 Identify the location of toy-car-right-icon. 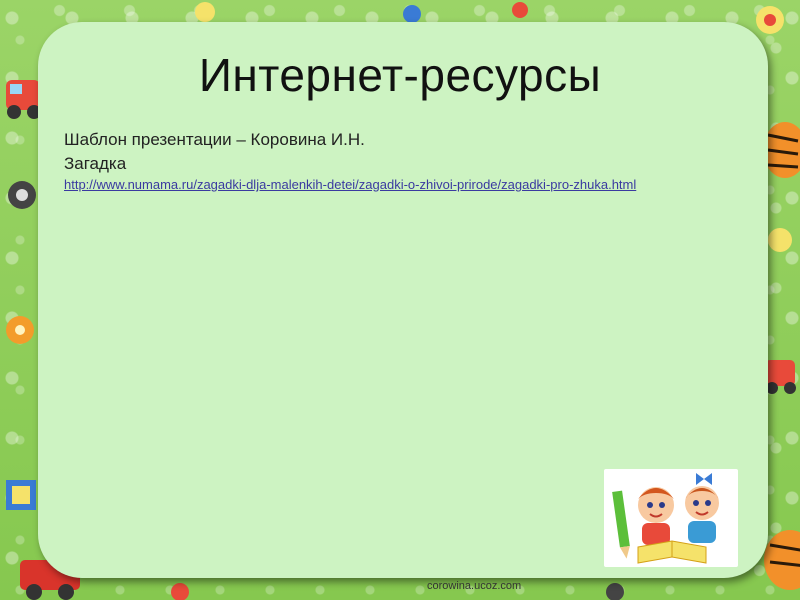
(780, 311).